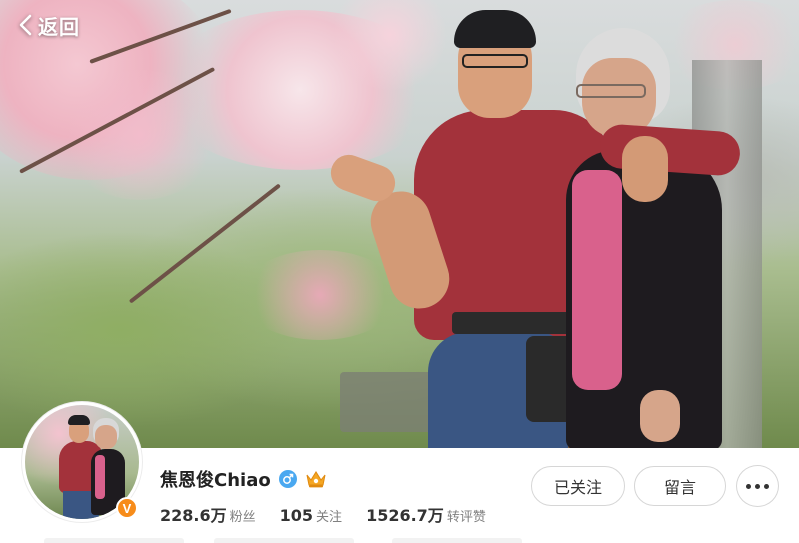 Image resolution: width=799 pixels, height=543 pixels. What do you see at coordinates (660, 416) in the screenshot?
I see `woman-hand` at bounding box center [660, 416].